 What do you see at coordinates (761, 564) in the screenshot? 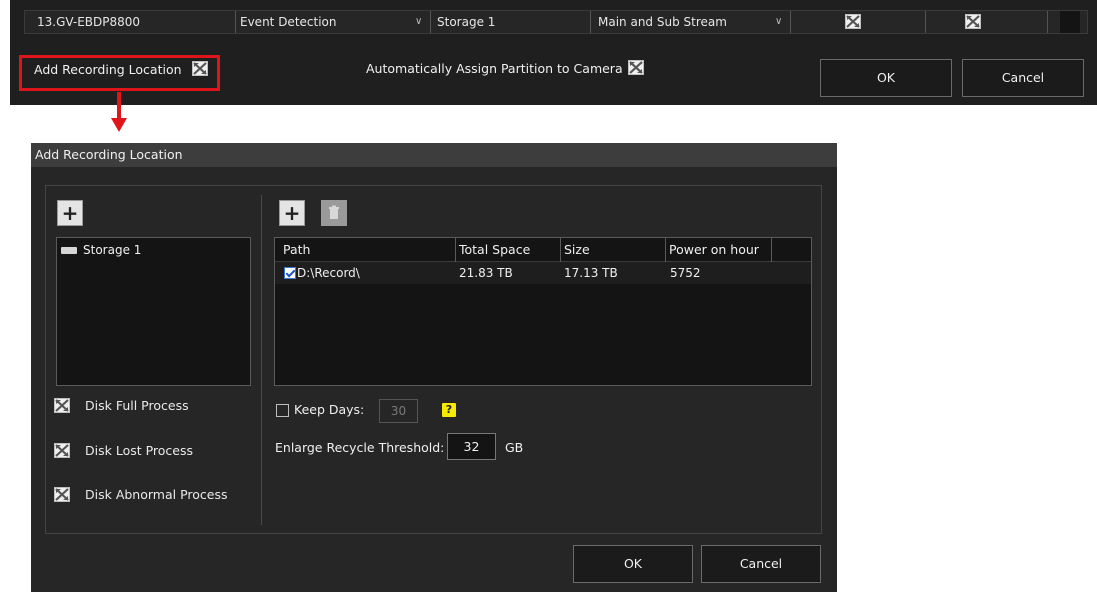
I see `dialog-cancel-button: Cancel` at bounding box center [761, 564].